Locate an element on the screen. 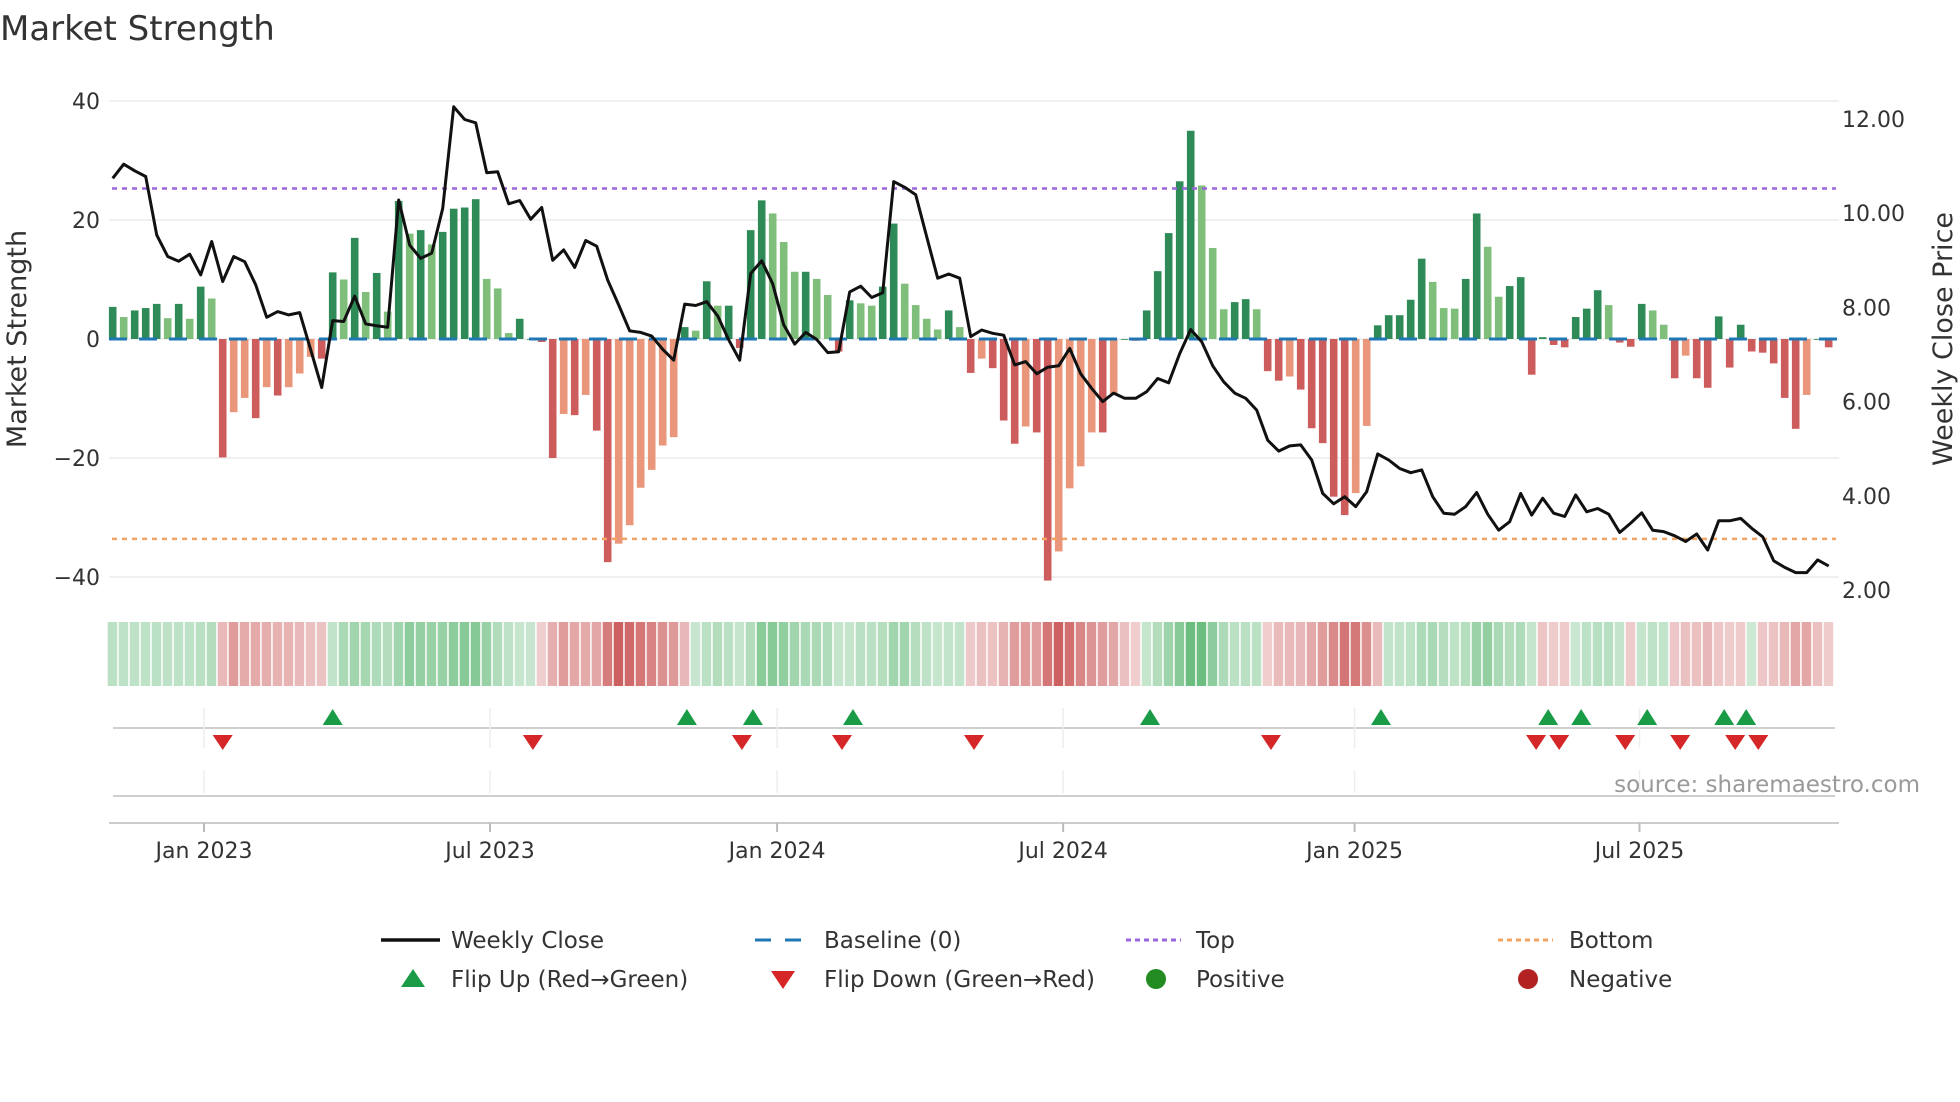  legend-item: Weekly Close is located at coordinates (492, 941).